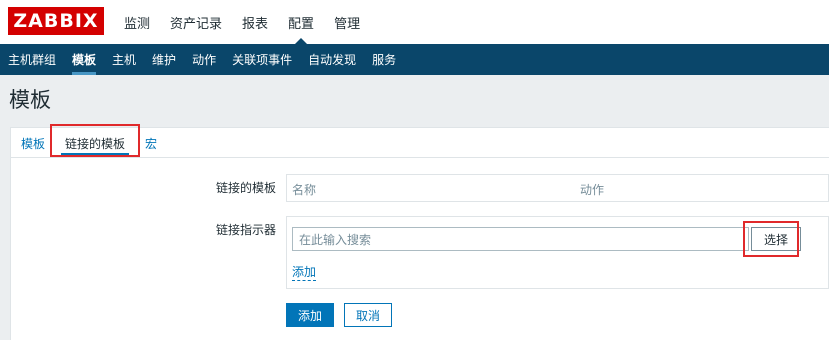 Image resolution: width=829 pixels, height=340 pixels. I want to click on column-name: 名称, so click(304, 190).